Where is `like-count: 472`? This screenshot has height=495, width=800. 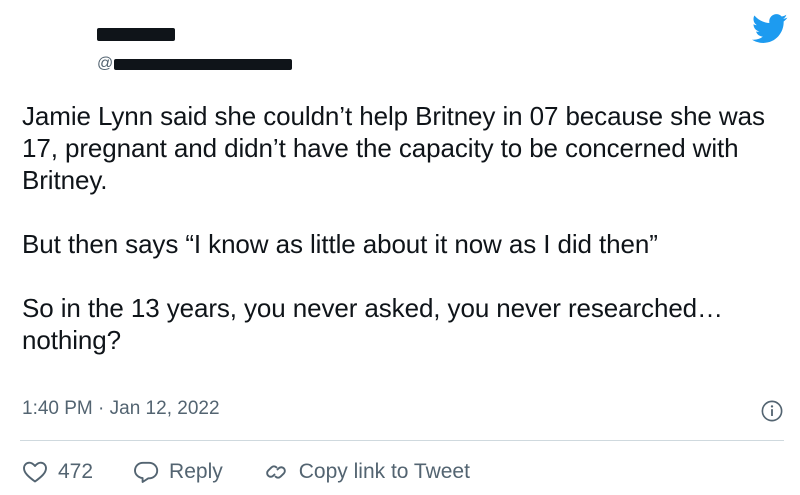 like-count: 472 is located at coordinates (76, 471).